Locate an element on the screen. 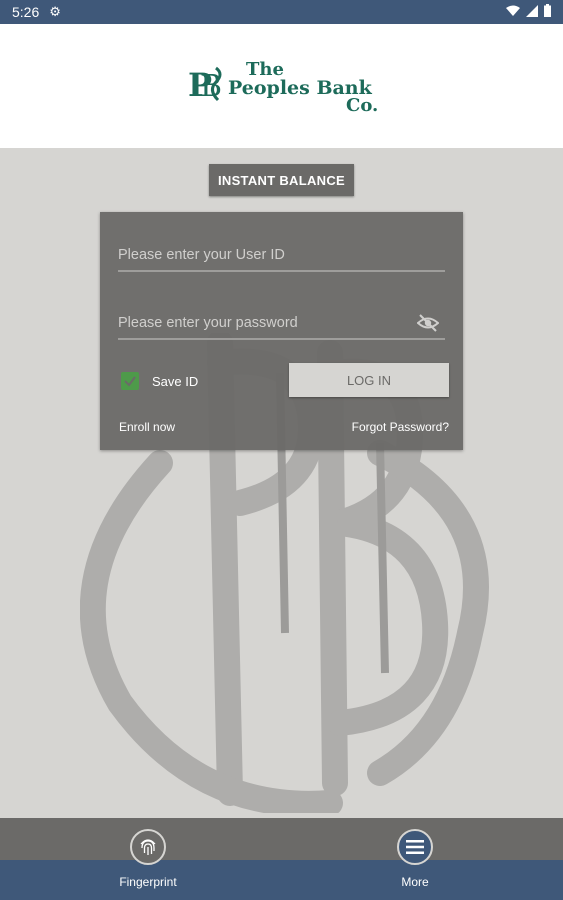  more-label: More is located at coordinates (415, 882).